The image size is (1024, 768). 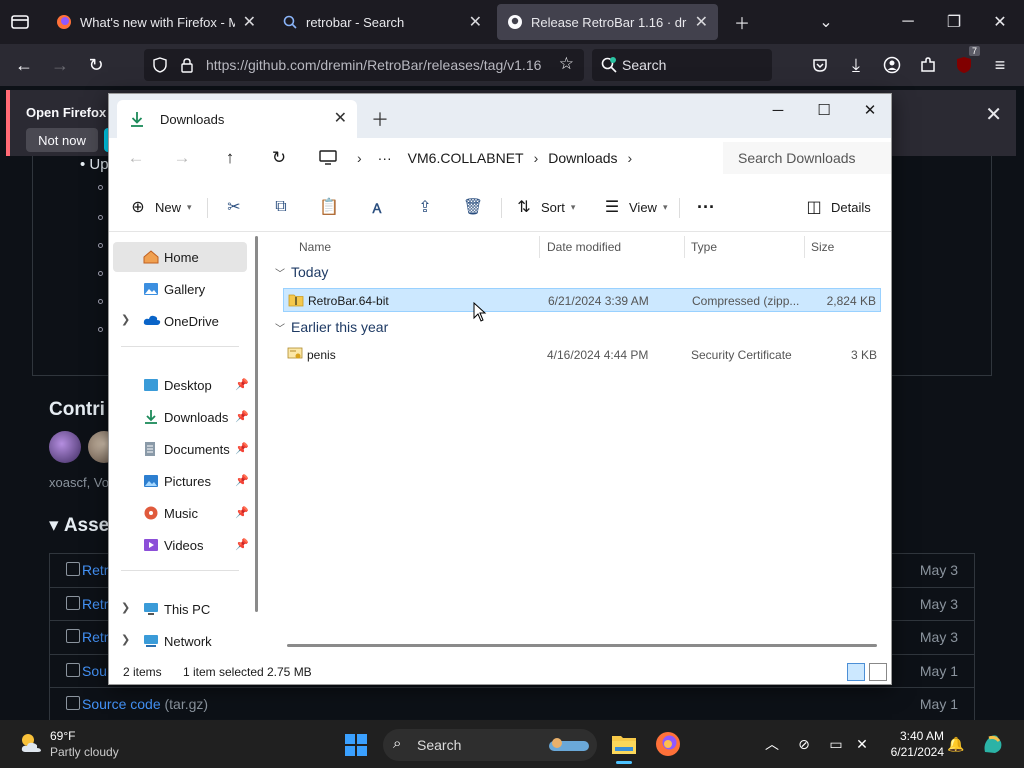 What do you see at coordinates (582, 645) in the screenshot?
I see `file-list-horizontal-scrollbar` at bounding box center [582, 645].